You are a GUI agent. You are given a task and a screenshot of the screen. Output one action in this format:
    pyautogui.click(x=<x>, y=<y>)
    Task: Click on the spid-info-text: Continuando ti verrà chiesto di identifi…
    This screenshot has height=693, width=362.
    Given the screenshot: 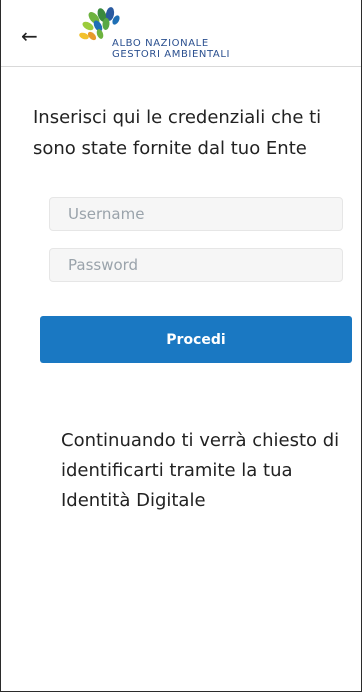 What is the action you would take?
    pyautogui.click(x=200, y=470)
    